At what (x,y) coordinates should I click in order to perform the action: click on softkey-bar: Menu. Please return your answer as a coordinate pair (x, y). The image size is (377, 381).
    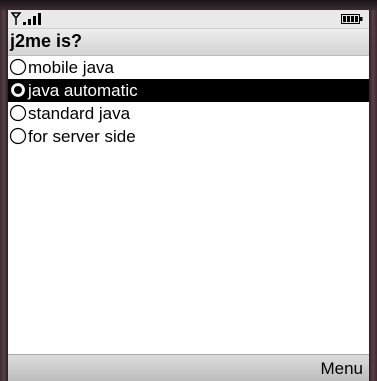
    Looking at the image, I should click on (188, 367).